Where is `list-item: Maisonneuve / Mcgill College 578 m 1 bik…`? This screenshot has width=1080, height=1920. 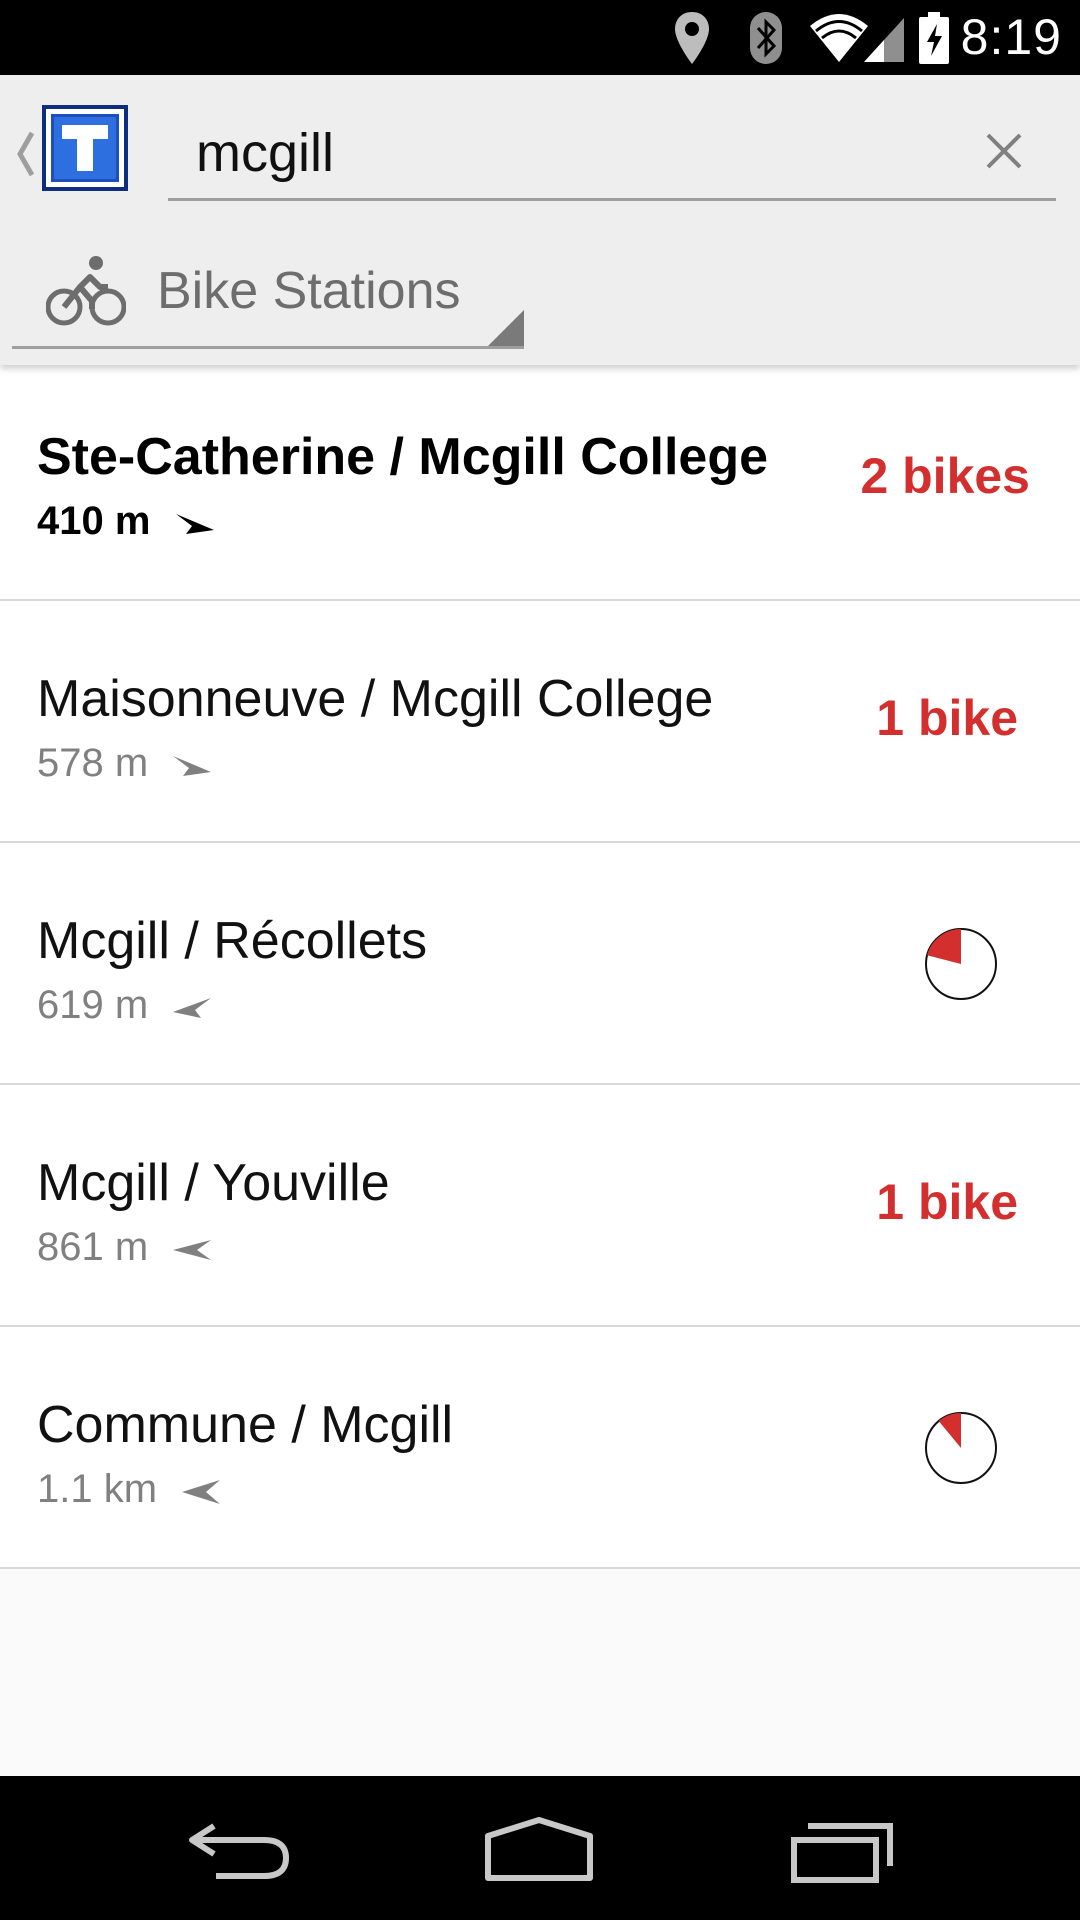
list-item: Maisonneuve / Mcgill College 578 m 1 bik… is located at coordinates (540, 722).